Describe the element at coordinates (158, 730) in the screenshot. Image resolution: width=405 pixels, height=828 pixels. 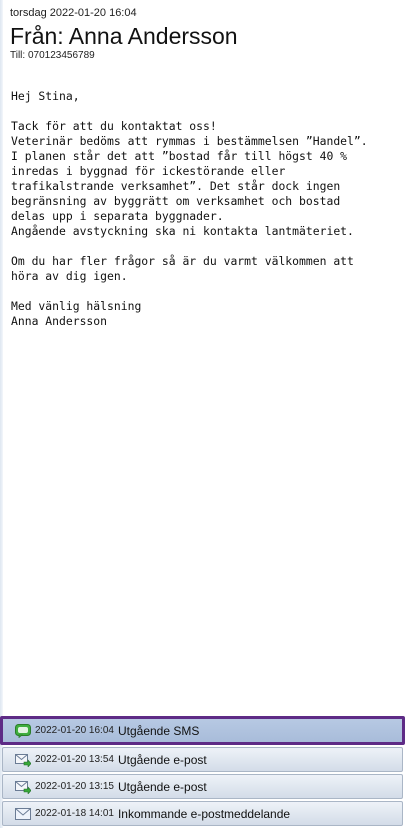
I see `history-item-label: Utgående SMS` at that location.